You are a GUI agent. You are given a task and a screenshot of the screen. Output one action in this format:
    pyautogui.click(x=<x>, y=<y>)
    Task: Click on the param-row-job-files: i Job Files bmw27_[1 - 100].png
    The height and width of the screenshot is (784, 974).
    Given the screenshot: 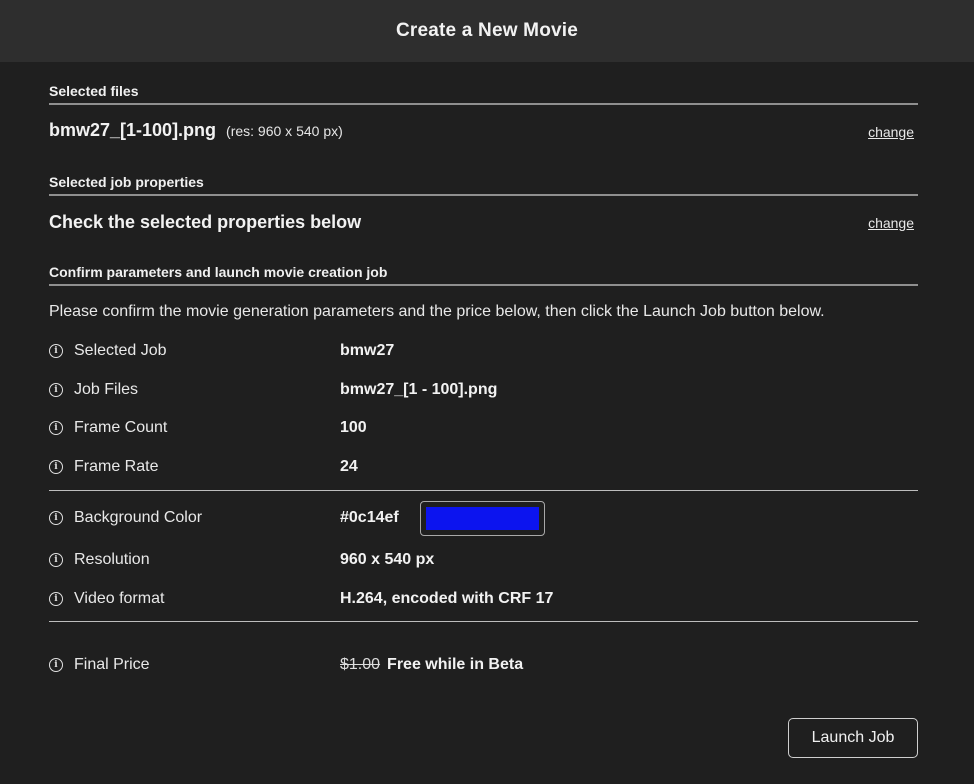 What is the action you would take?
    pyautogui.click(x=483, y=390)
    